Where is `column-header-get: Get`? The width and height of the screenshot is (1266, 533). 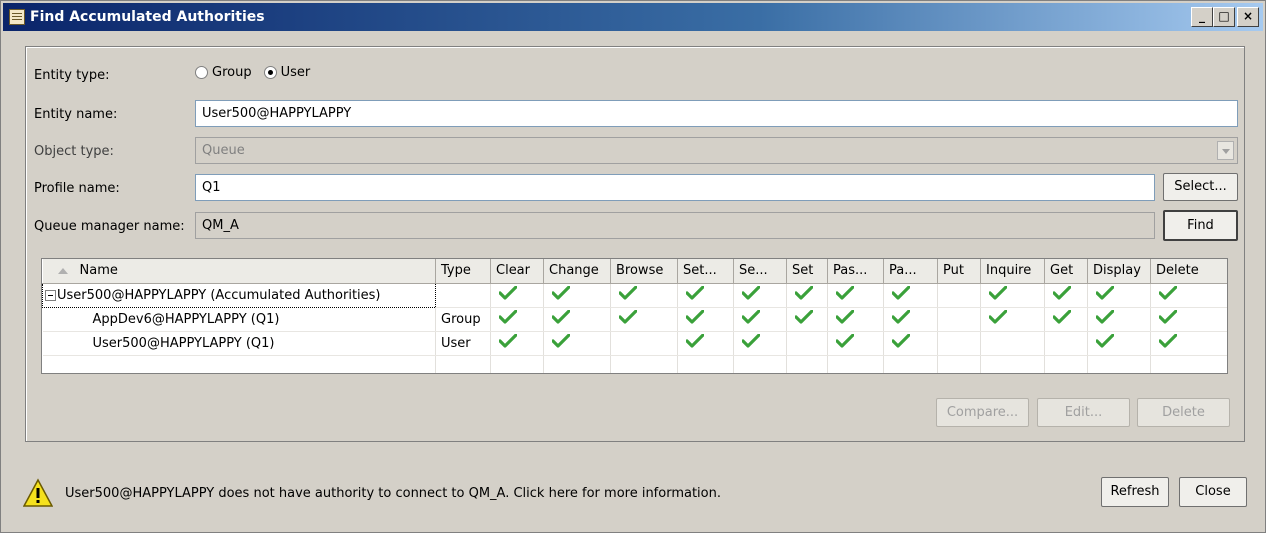
column-header-get: Get is located at coordinates (1066, 271).